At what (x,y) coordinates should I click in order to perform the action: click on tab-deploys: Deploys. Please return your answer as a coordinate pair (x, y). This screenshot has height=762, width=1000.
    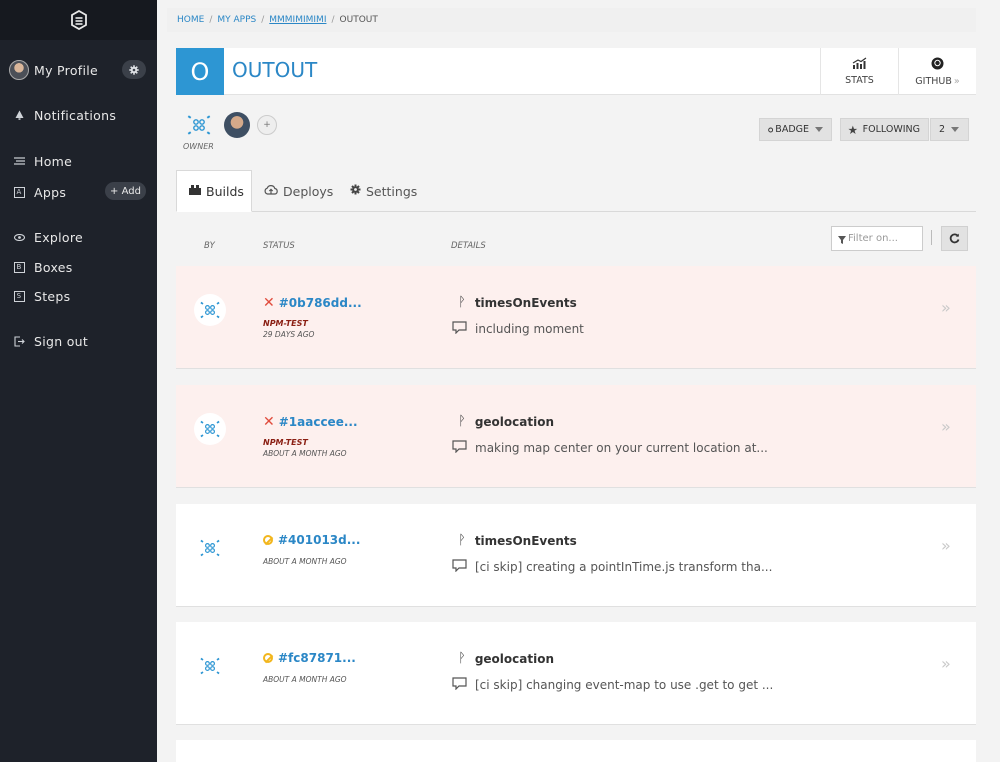
    Looking at the image, I should click on (296, 191).